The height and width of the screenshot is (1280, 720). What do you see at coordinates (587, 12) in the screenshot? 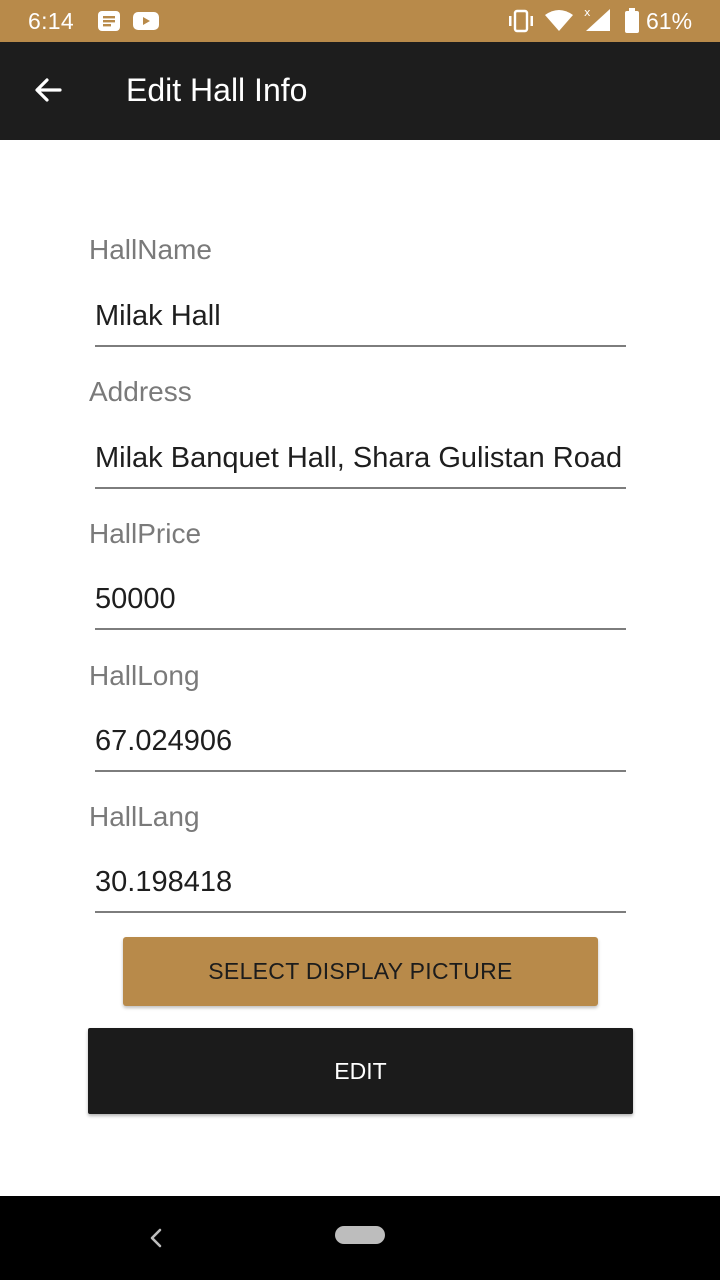
I see `svg-text: x` at bounding box center [587, 12].